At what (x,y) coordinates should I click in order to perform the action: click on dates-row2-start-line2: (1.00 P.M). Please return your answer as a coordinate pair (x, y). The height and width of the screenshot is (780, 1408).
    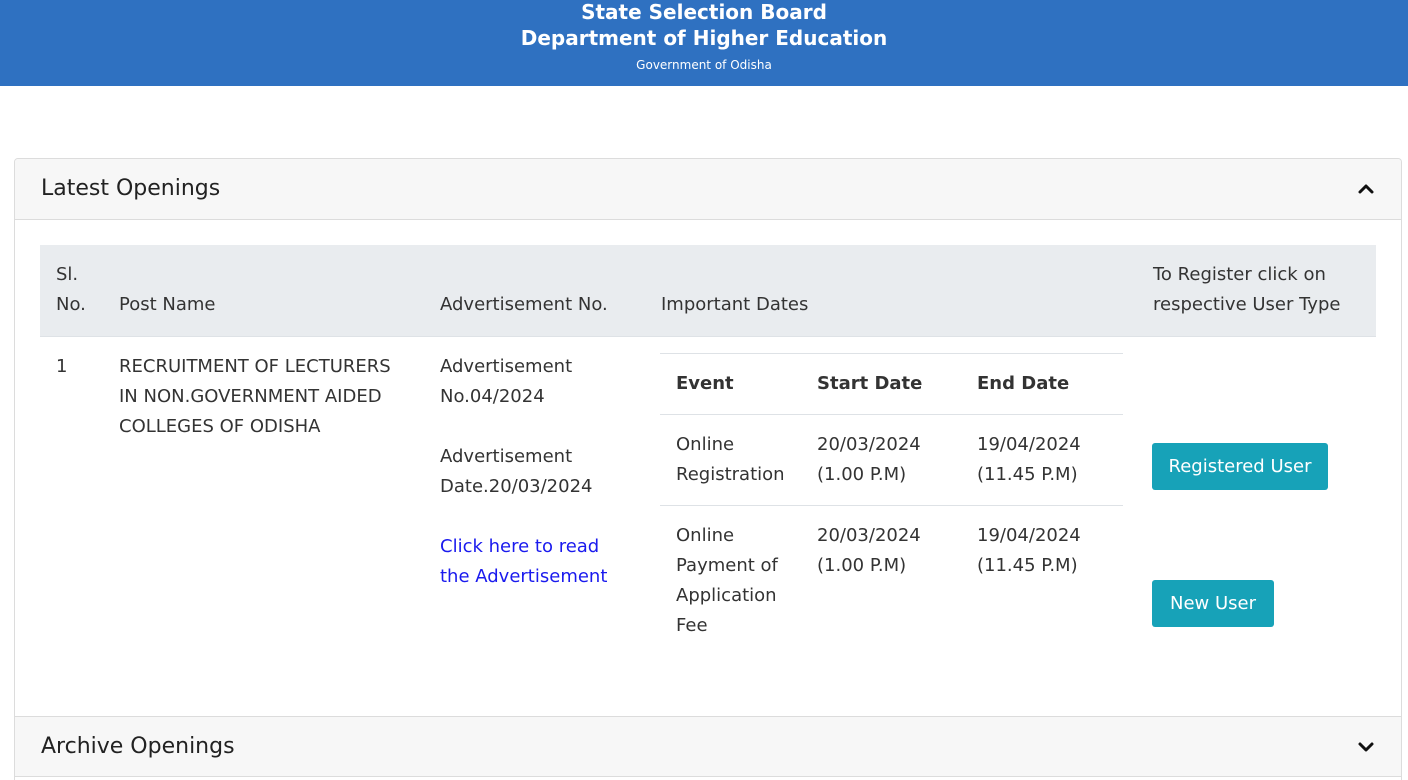
    Looking at the image, I should click on (862, 565).